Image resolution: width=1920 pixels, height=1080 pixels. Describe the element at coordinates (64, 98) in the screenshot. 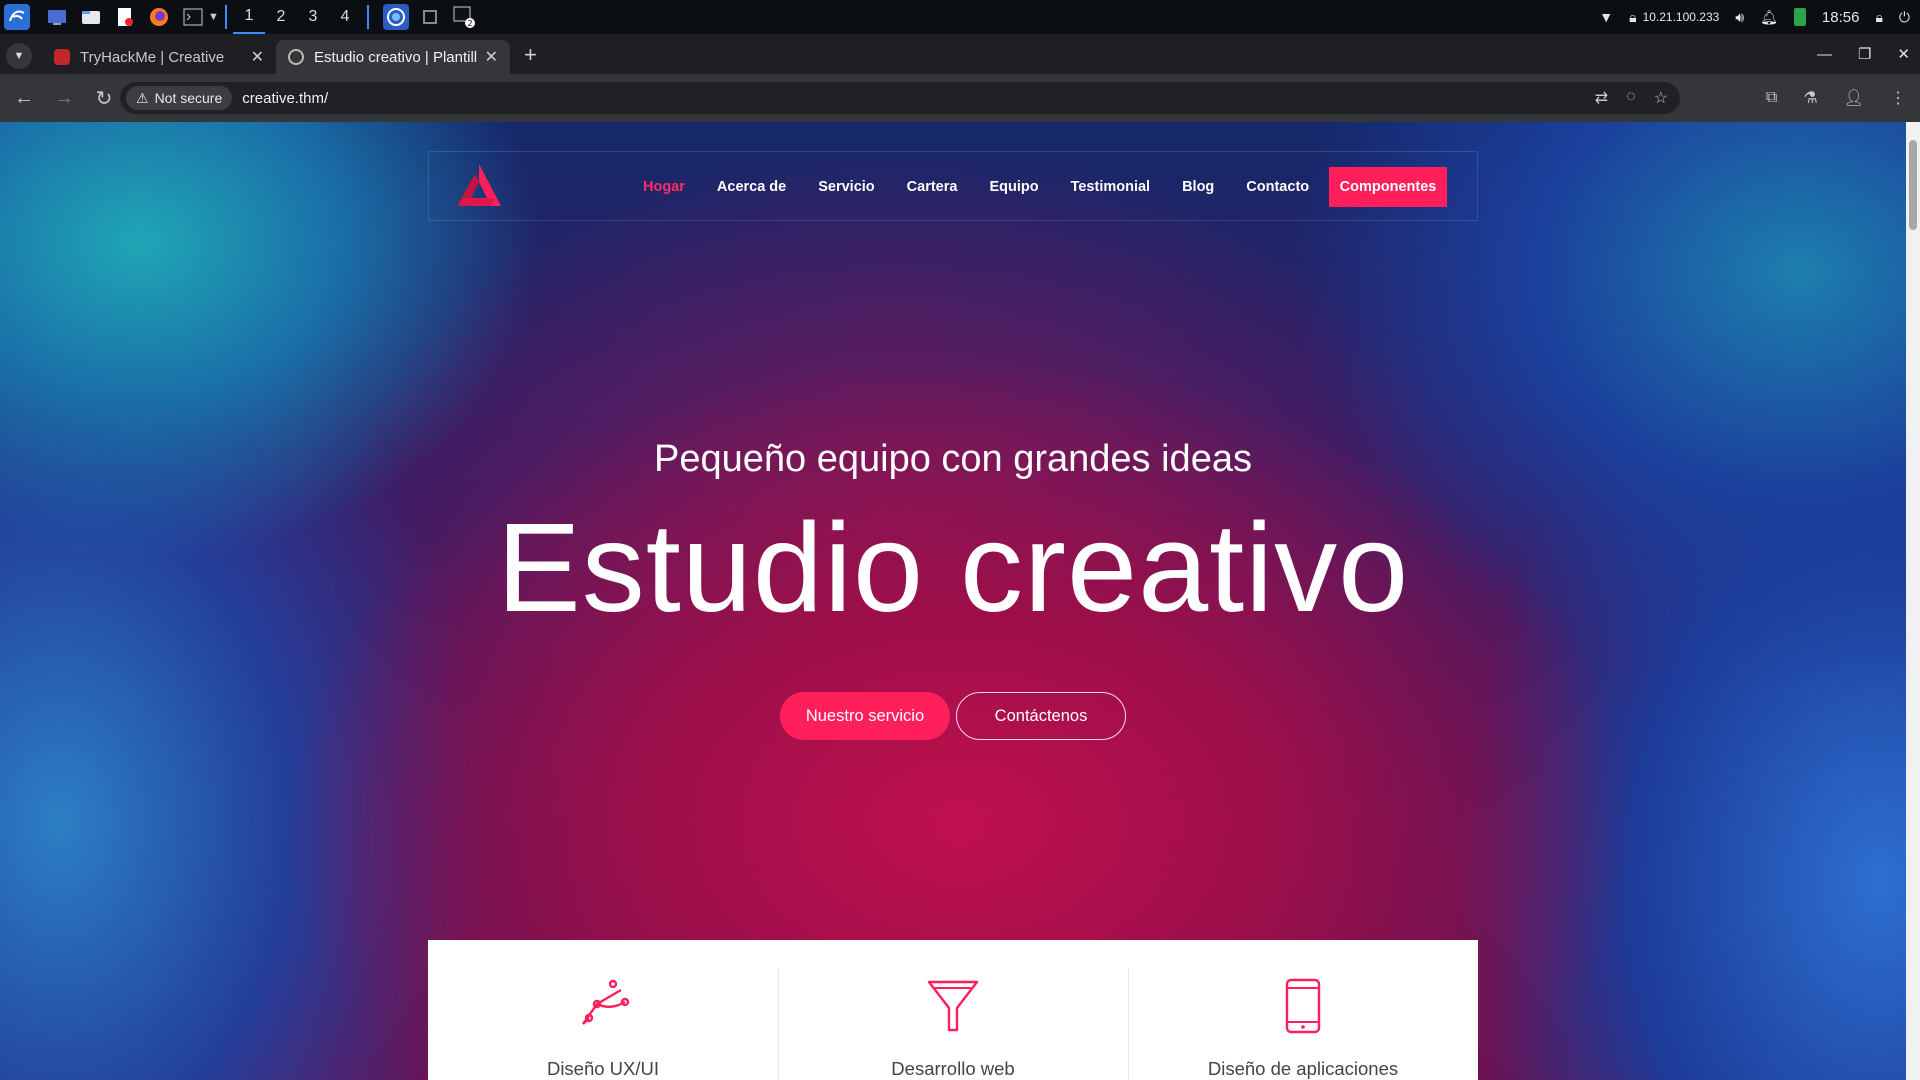

I see `forward-button: →` at that location.